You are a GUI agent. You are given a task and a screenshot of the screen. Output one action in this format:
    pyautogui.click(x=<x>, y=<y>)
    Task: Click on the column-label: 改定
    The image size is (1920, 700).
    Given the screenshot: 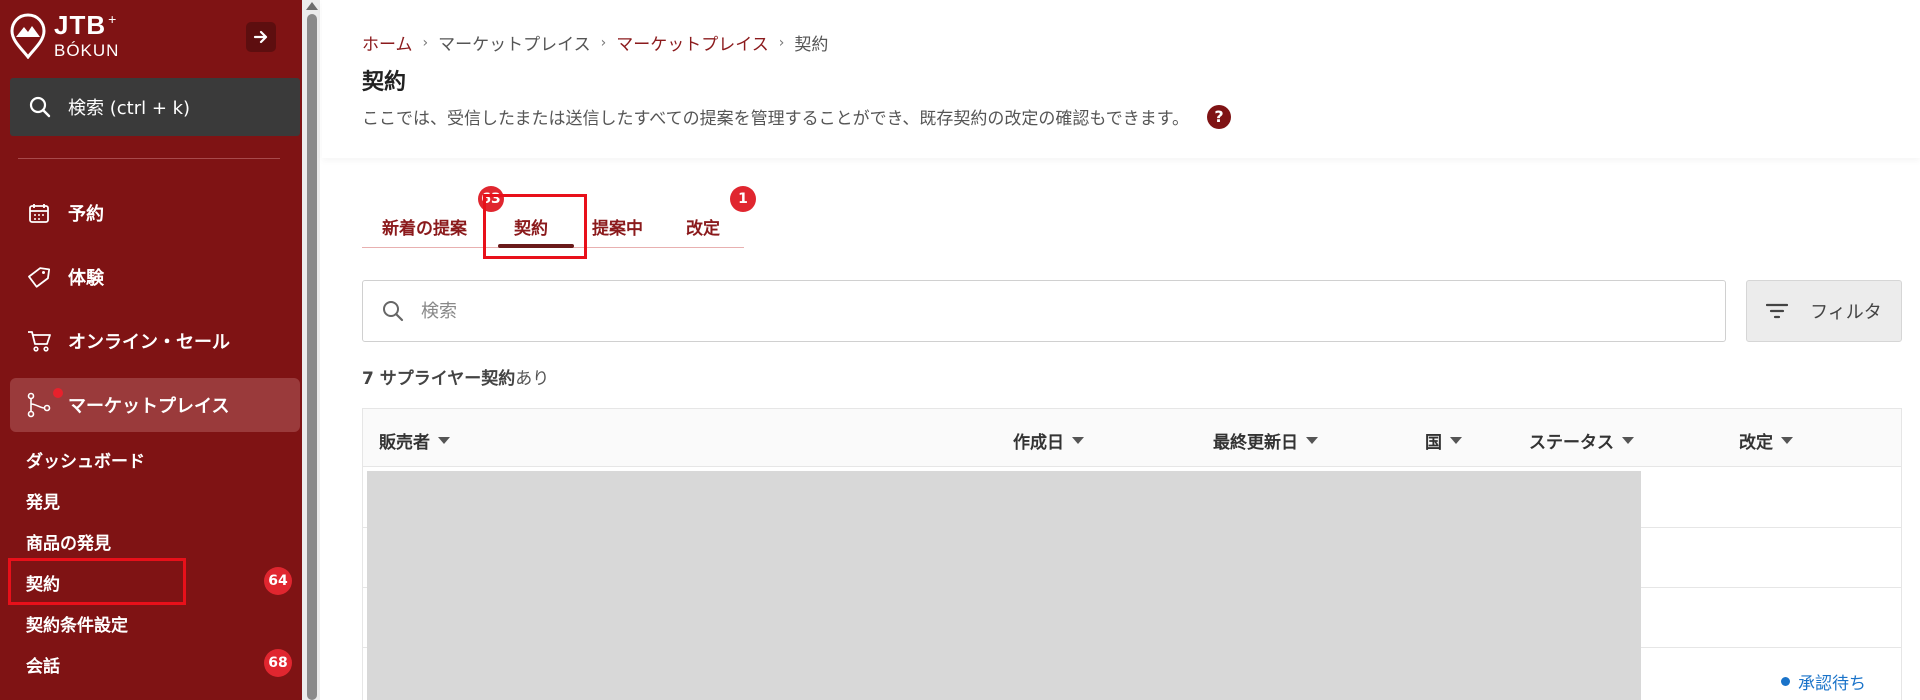 What is the action you would take?
    pyautogui.click(x=1756, y=443)
    